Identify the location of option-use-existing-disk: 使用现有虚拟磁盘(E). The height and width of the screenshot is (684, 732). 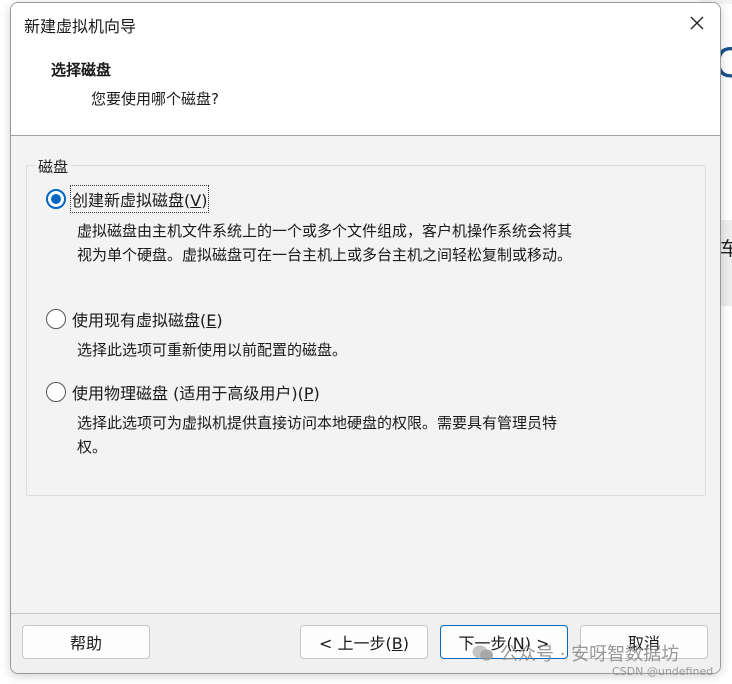
(134, 319).